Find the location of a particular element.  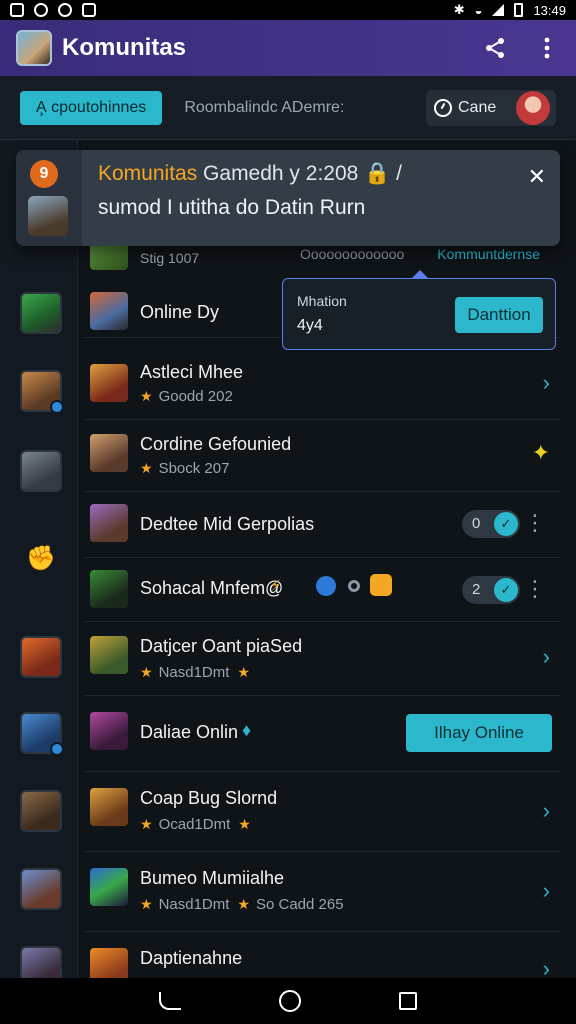

banner-title-rest: Gamedh y 2:208 🔒 / is located at coordinates (299, 173).